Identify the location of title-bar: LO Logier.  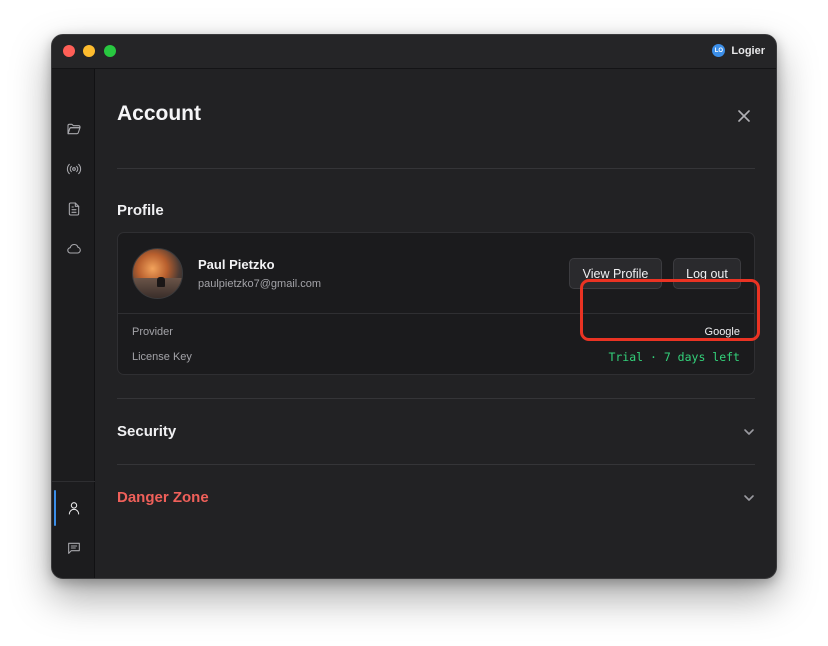
(414, 52).